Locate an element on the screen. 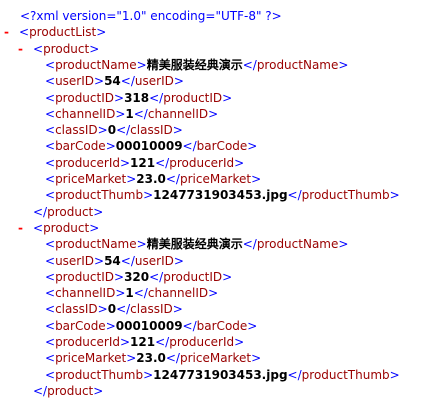 This screenshot has height=414, width=426. xml-node: <priceMarket>23.0</priceMarket> is located at coordinates (153, 358).